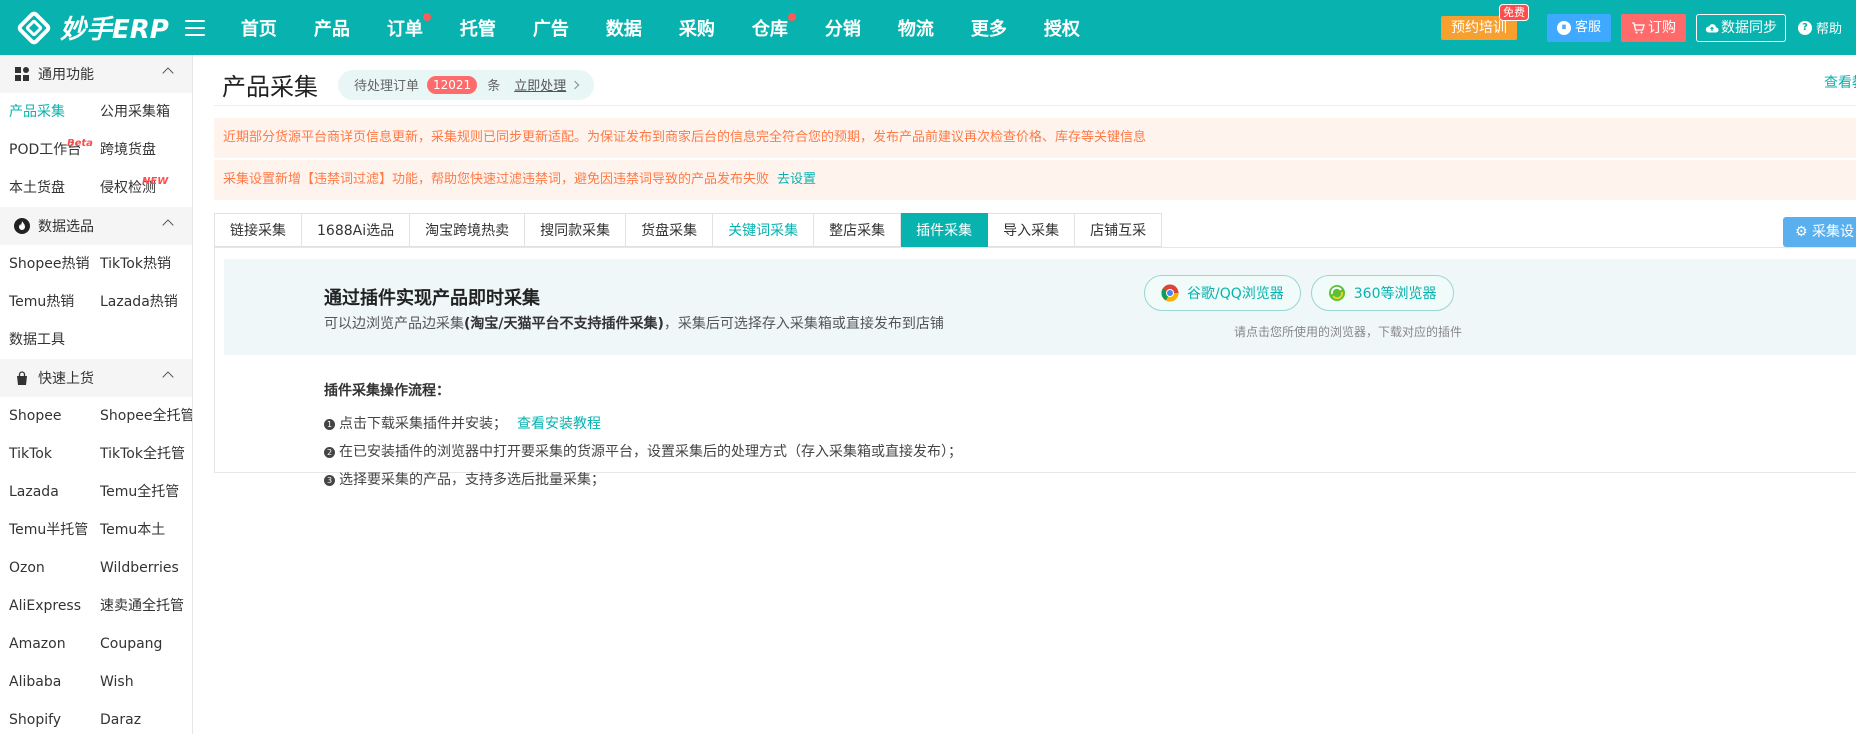 The image size is (1856, 734). Describe the element at coordinates (989, 28) in the screenshot. I see `nav-item: 更多` at that location.